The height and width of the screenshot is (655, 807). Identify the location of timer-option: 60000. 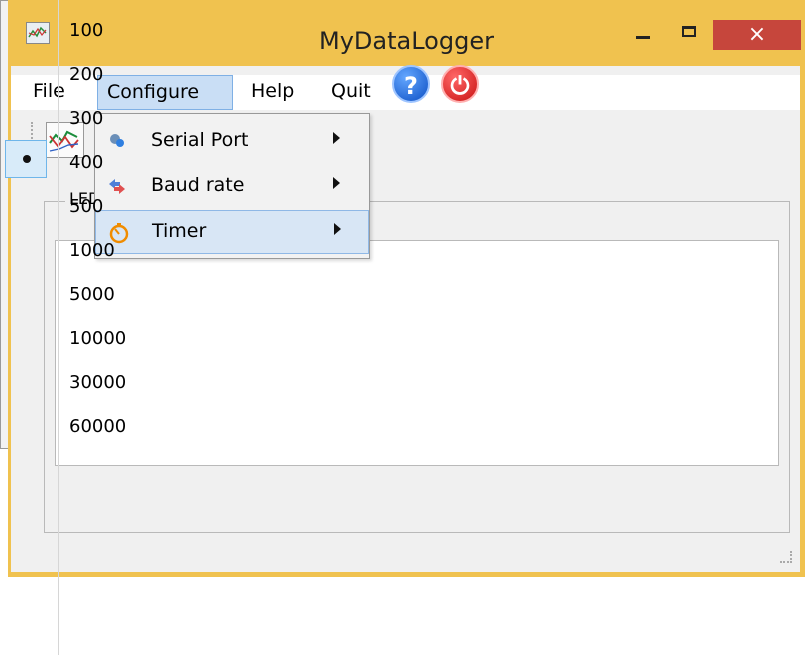
(89, 424).